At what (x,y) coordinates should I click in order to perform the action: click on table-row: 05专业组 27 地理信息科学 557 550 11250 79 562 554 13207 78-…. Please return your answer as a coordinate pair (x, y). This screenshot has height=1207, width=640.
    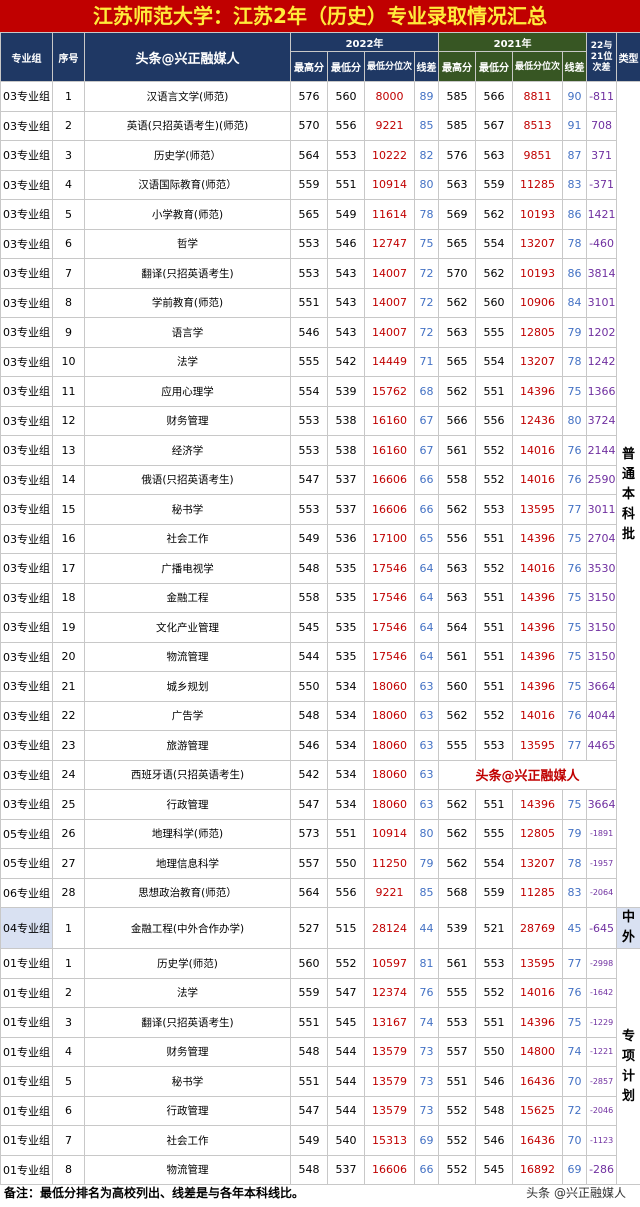
    Looking at the image, I should click on (320, 863).